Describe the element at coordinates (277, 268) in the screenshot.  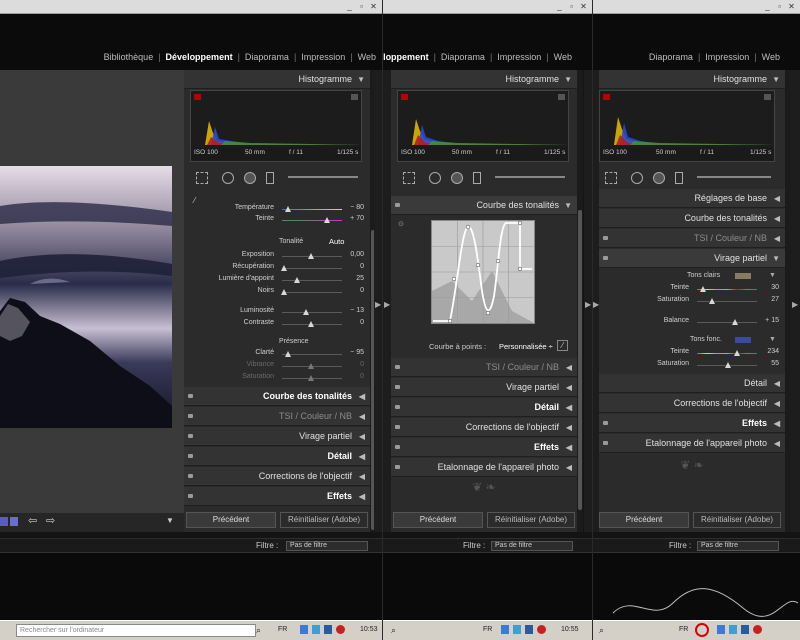
I see `recovery-slider: Récupération 0` at that location.